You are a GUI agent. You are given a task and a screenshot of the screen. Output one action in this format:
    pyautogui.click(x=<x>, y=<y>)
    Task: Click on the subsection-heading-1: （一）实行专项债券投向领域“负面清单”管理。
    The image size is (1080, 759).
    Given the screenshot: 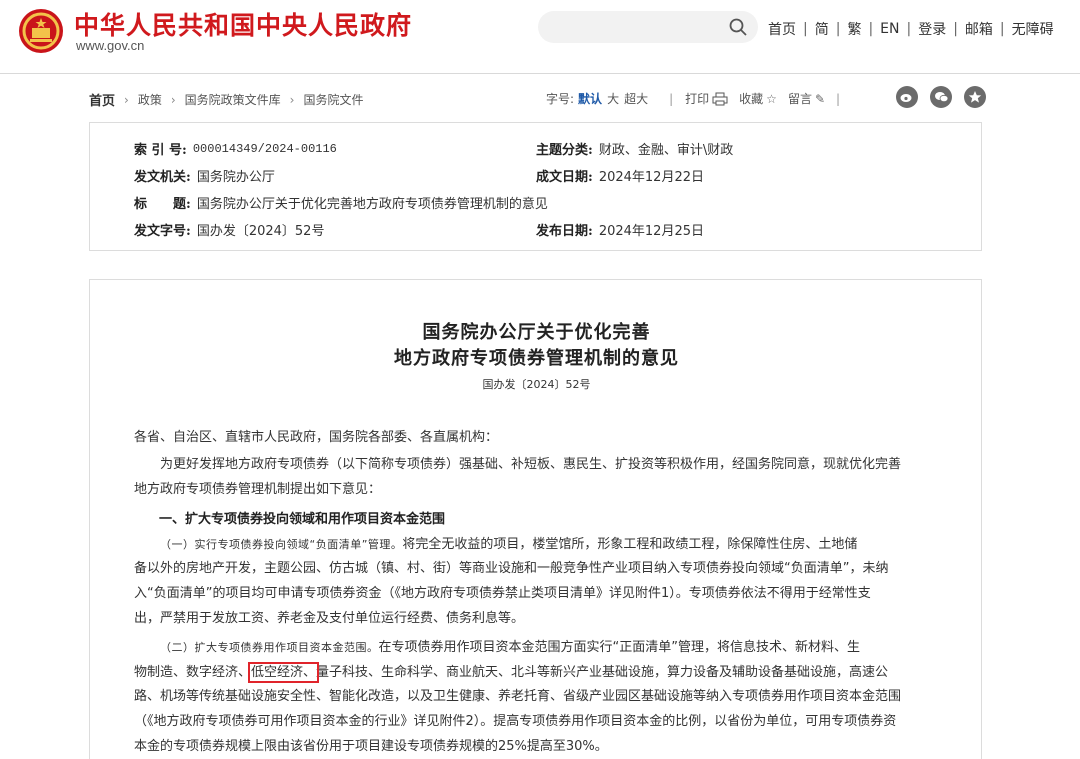 What is the action you would take?
    pyautogui.click(x=281, y=544)
    